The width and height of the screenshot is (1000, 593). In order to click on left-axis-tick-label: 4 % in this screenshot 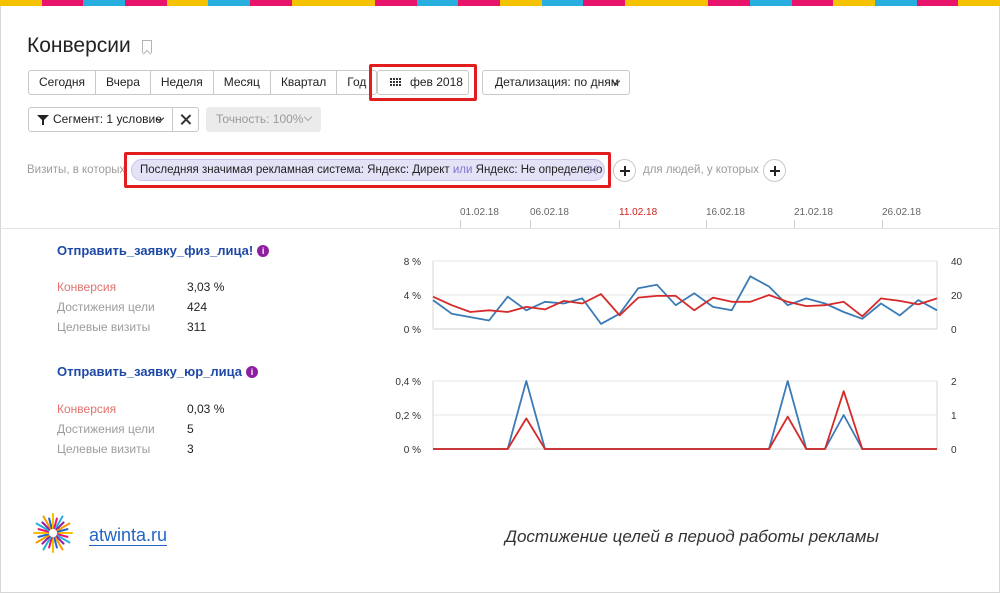, I will do `click(412, 296)`.